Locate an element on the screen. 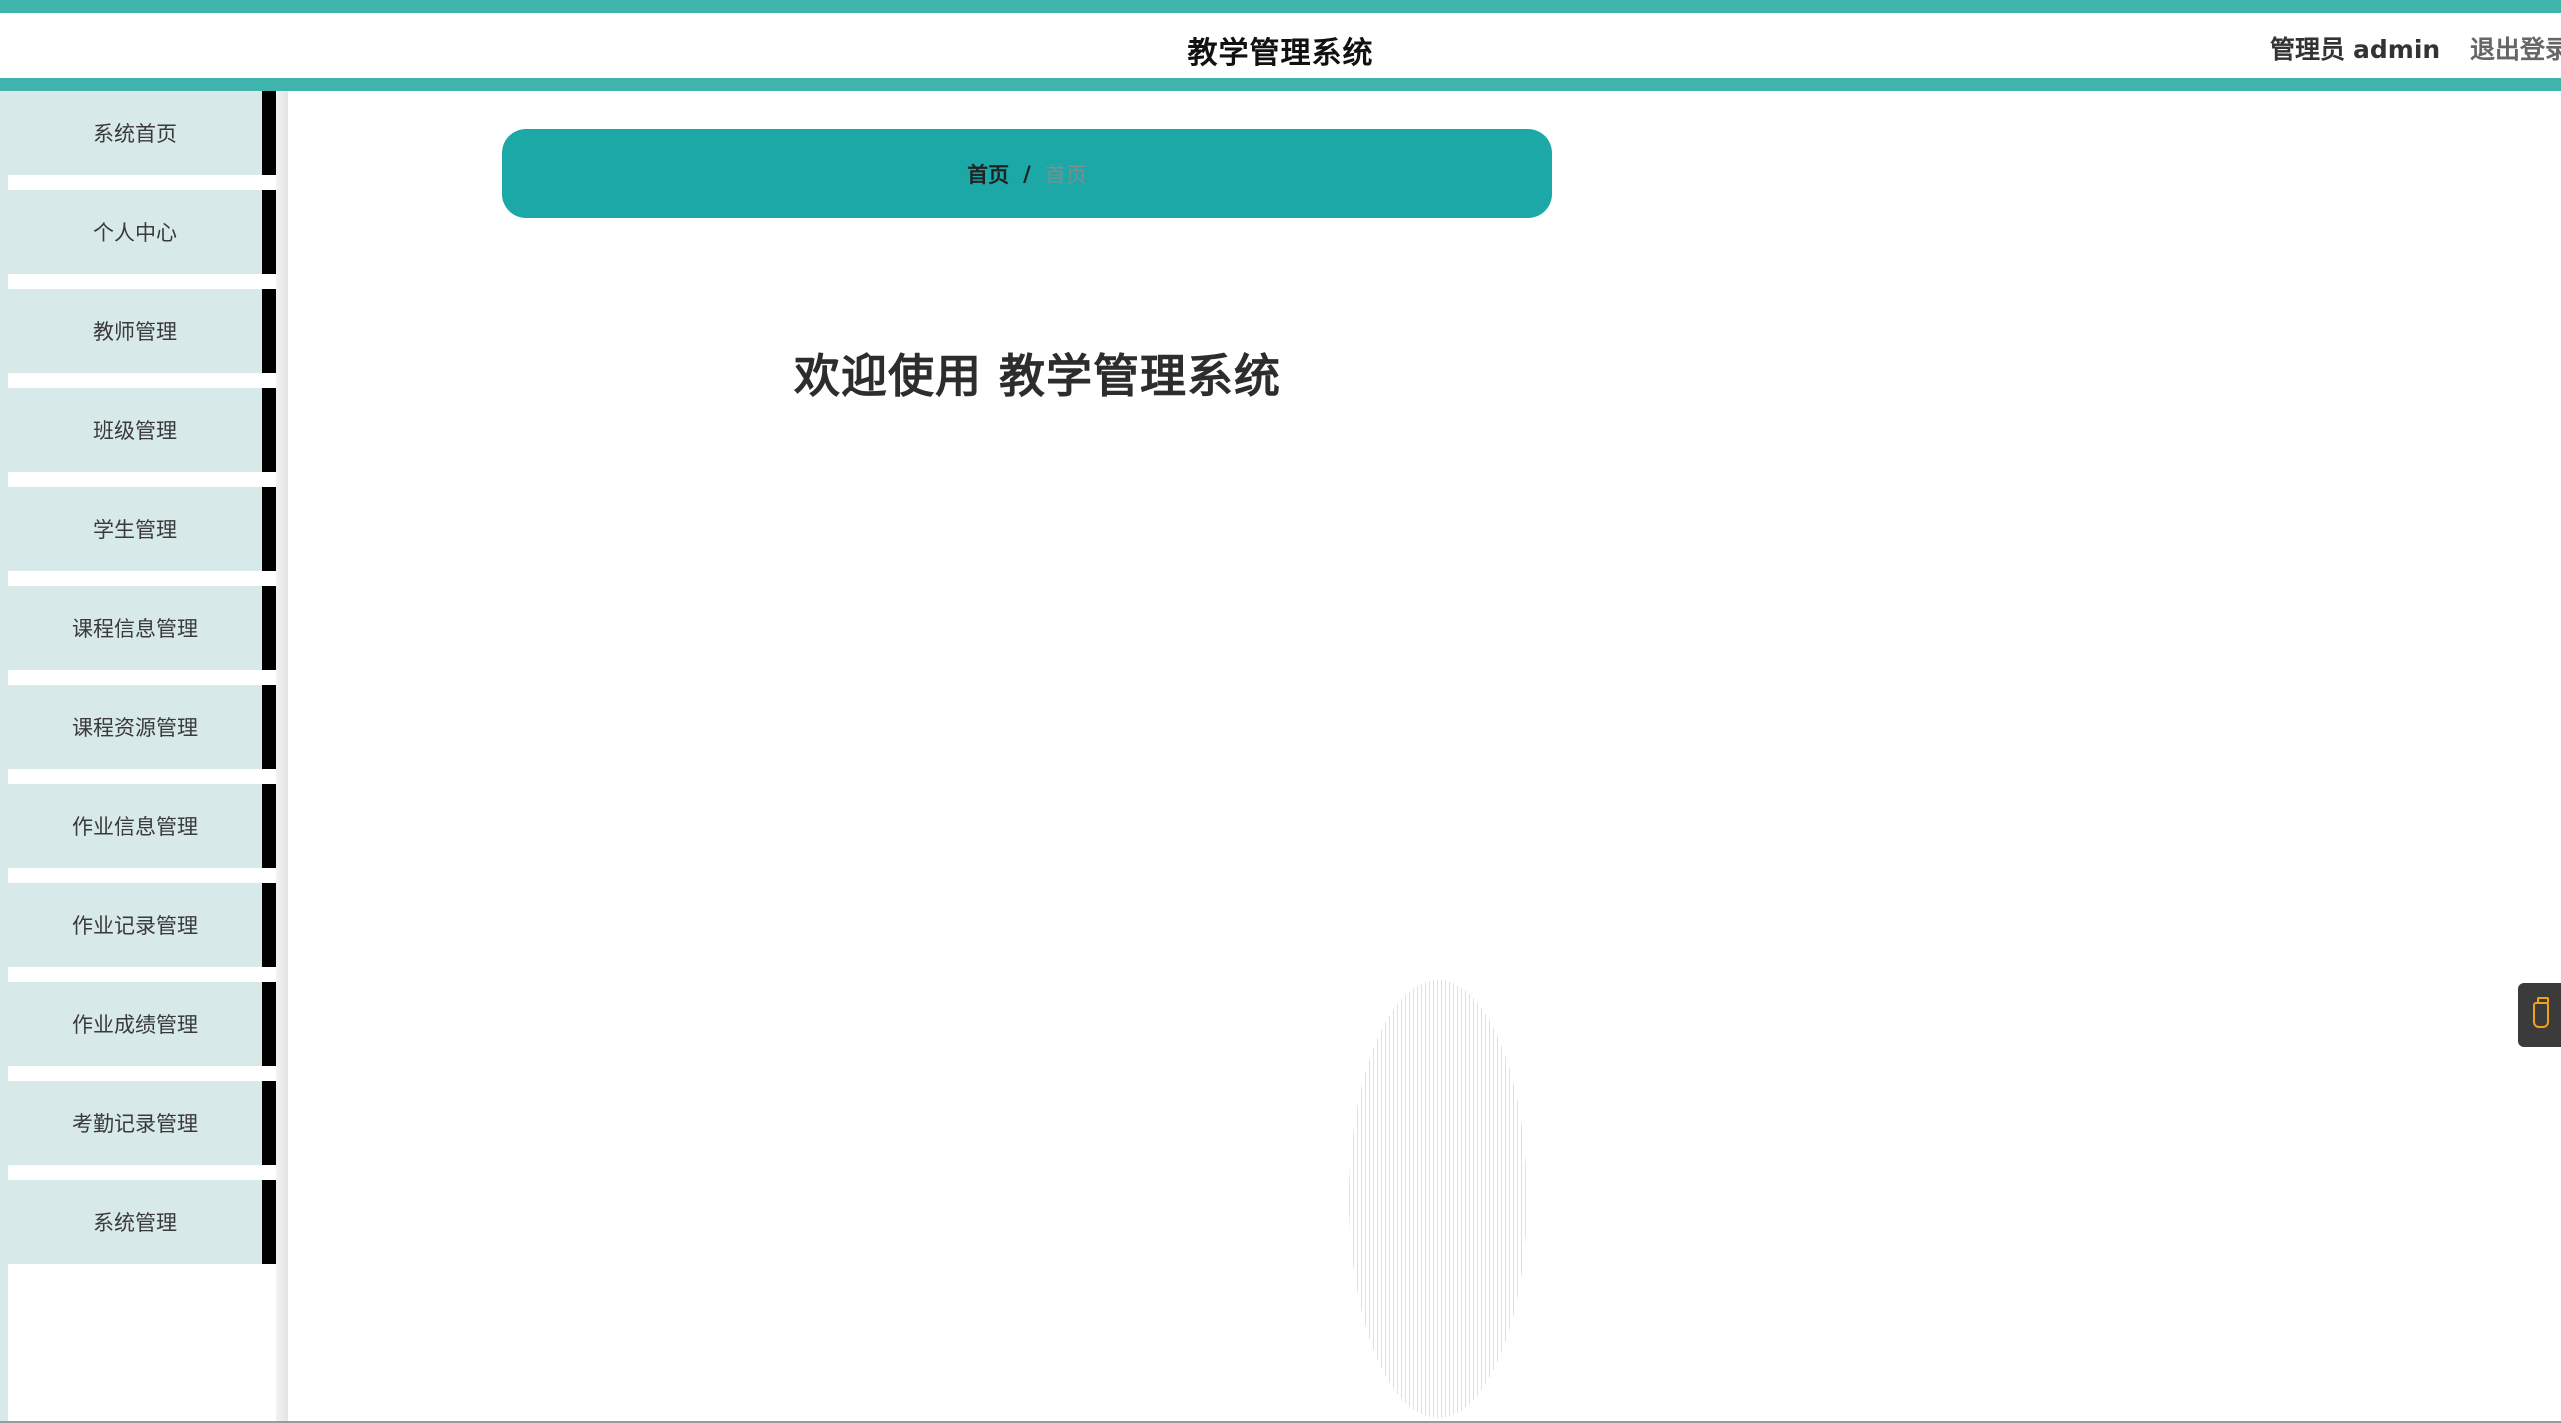 Image resolution: width=2561 pixels, height=1423 pixels. logout-button: 退出登录 is located at coordinates (2515, 48).